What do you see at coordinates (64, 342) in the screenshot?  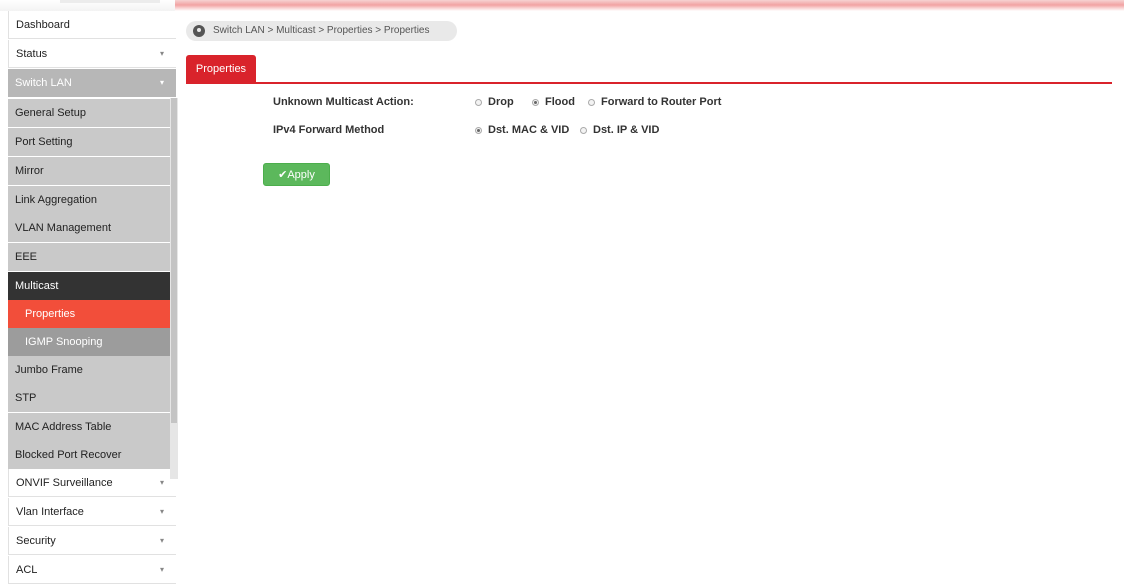 I see `sidebar-item-label: IGMP Snooping` at bounding box center [64, 342].